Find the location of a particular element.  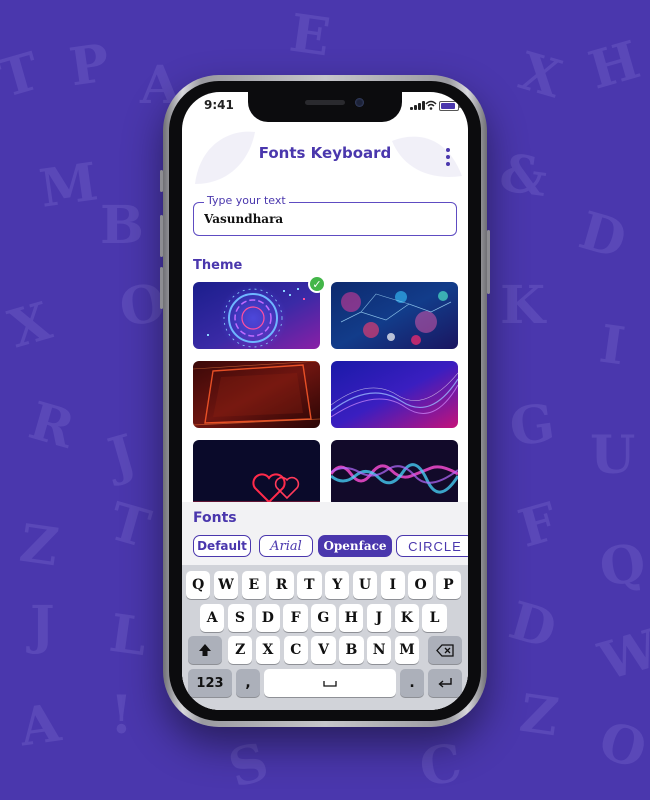

background-letter: M is located at coordinates (68, 185).